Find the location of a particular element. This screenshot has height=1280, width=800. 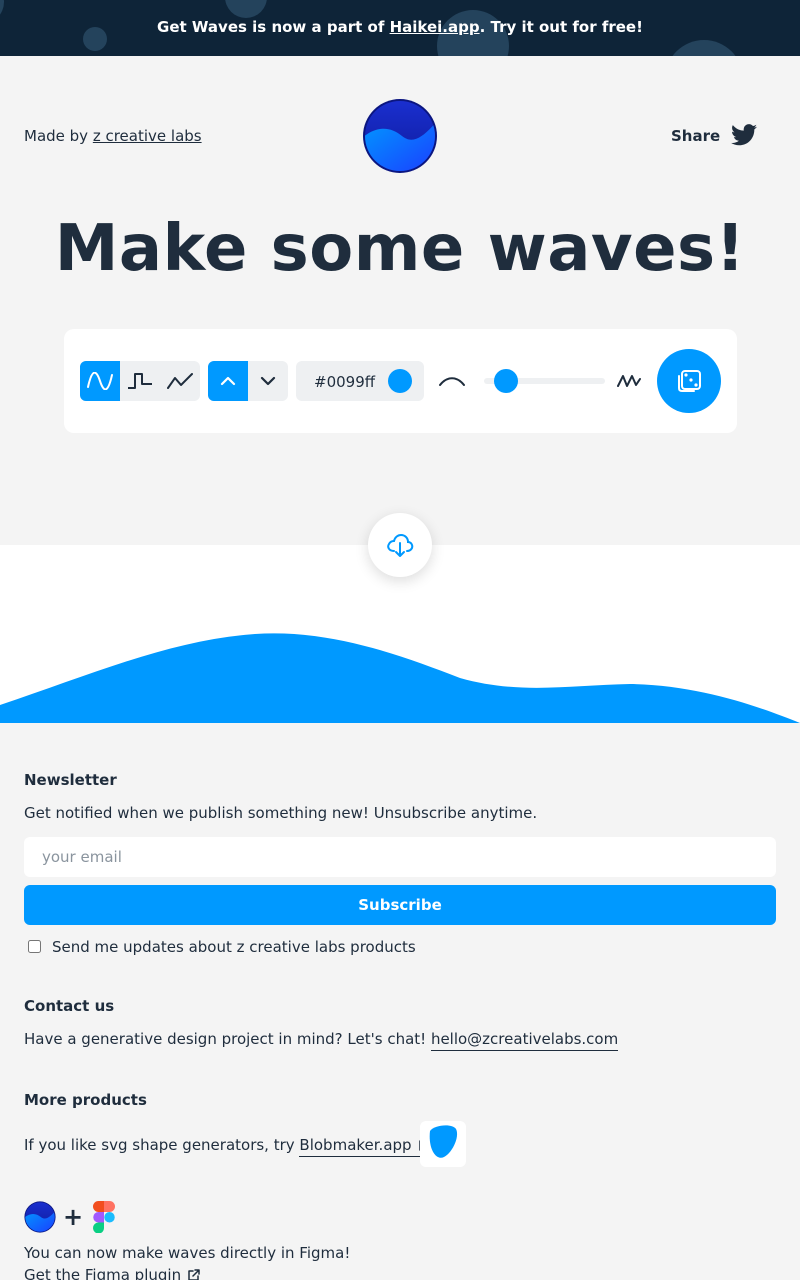

figma-icon is located at coordinates (104, 1217).